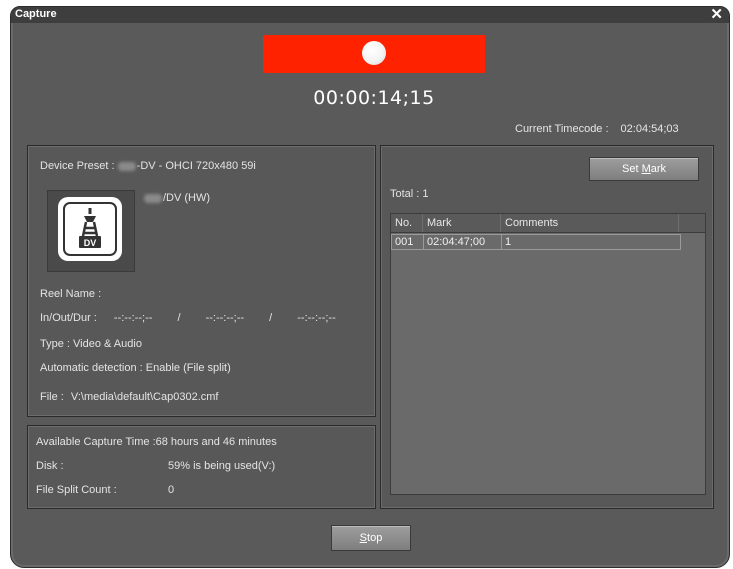  I want to click on available-capture-time-value: 68 hours and 46 minutes, so click(216, 442).